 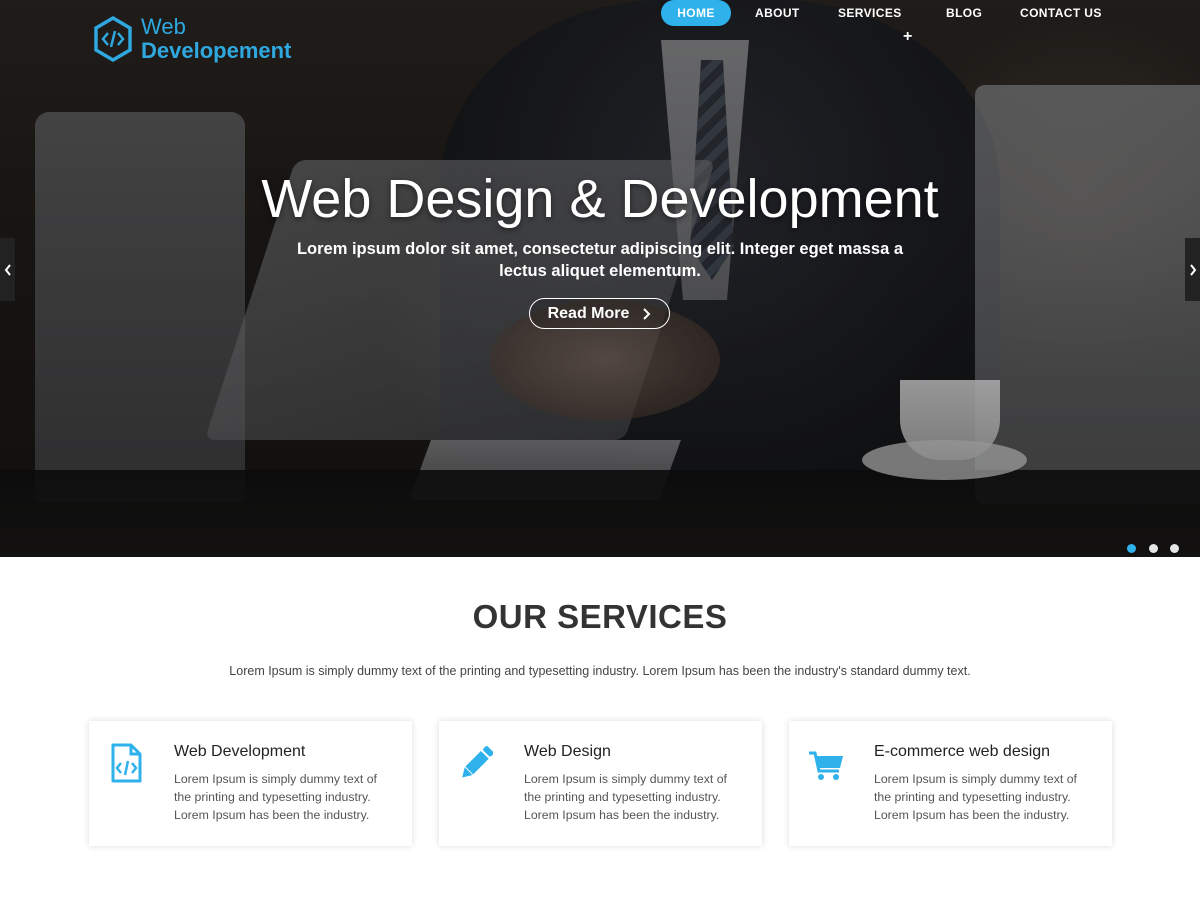 I want to click on logo-text: Web Developement, so click(x=216, y=39).